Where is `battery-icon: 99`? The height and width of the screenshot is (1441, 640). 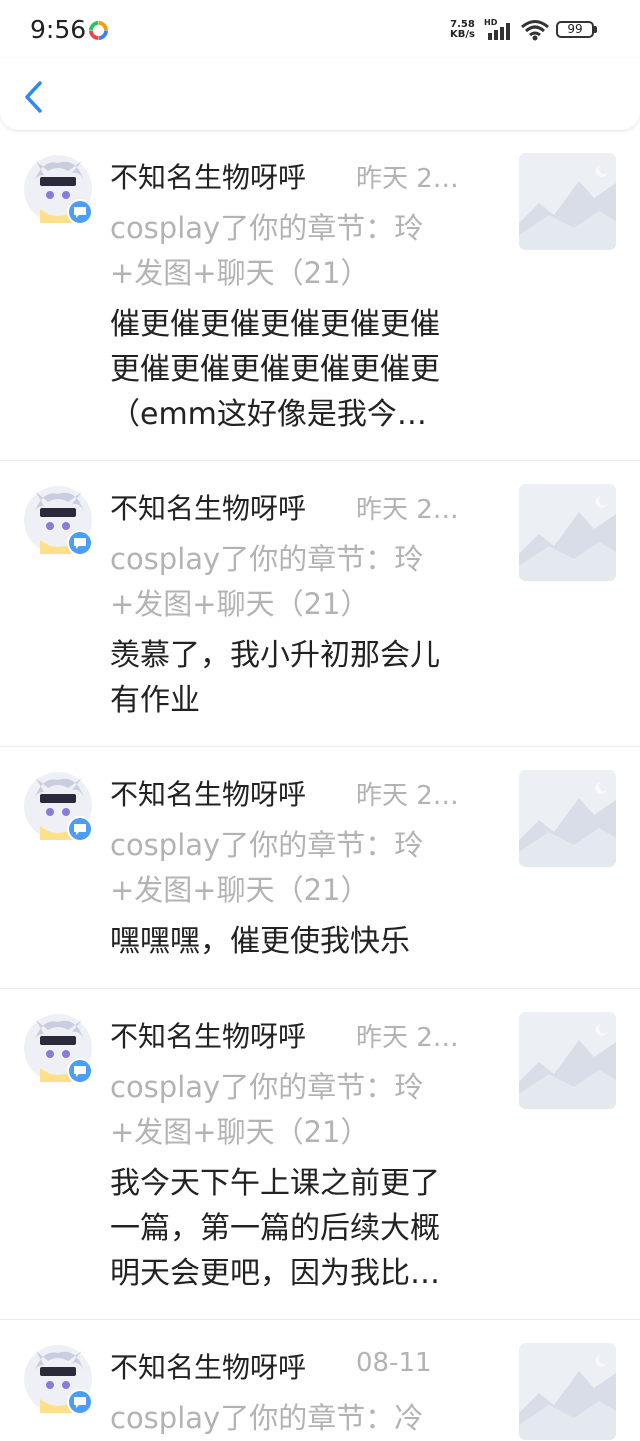
battery-icon: 99 is located at coordinates (575, 29).